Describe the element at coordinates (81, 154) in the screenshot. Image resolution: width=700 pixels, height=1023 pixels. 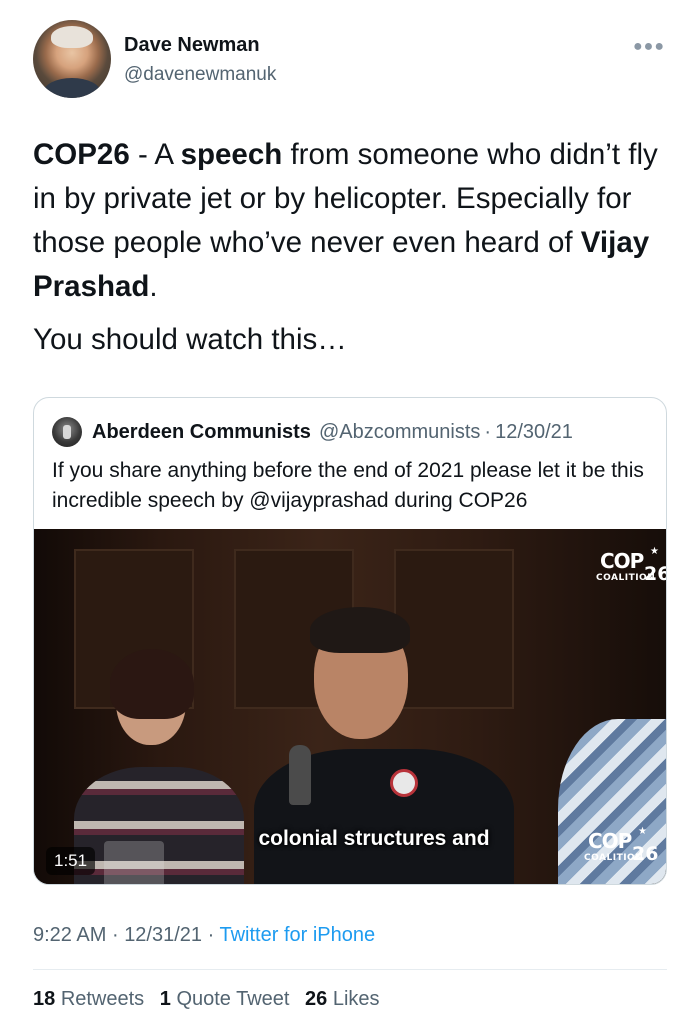
I see `hashtag-cop26: COP26` at that location.